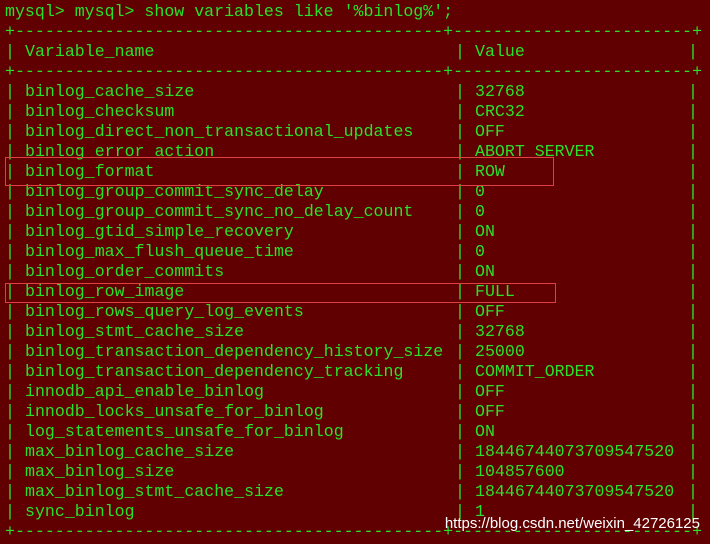  I want to click on variable-value-cell: 32768, so click(500, 331).